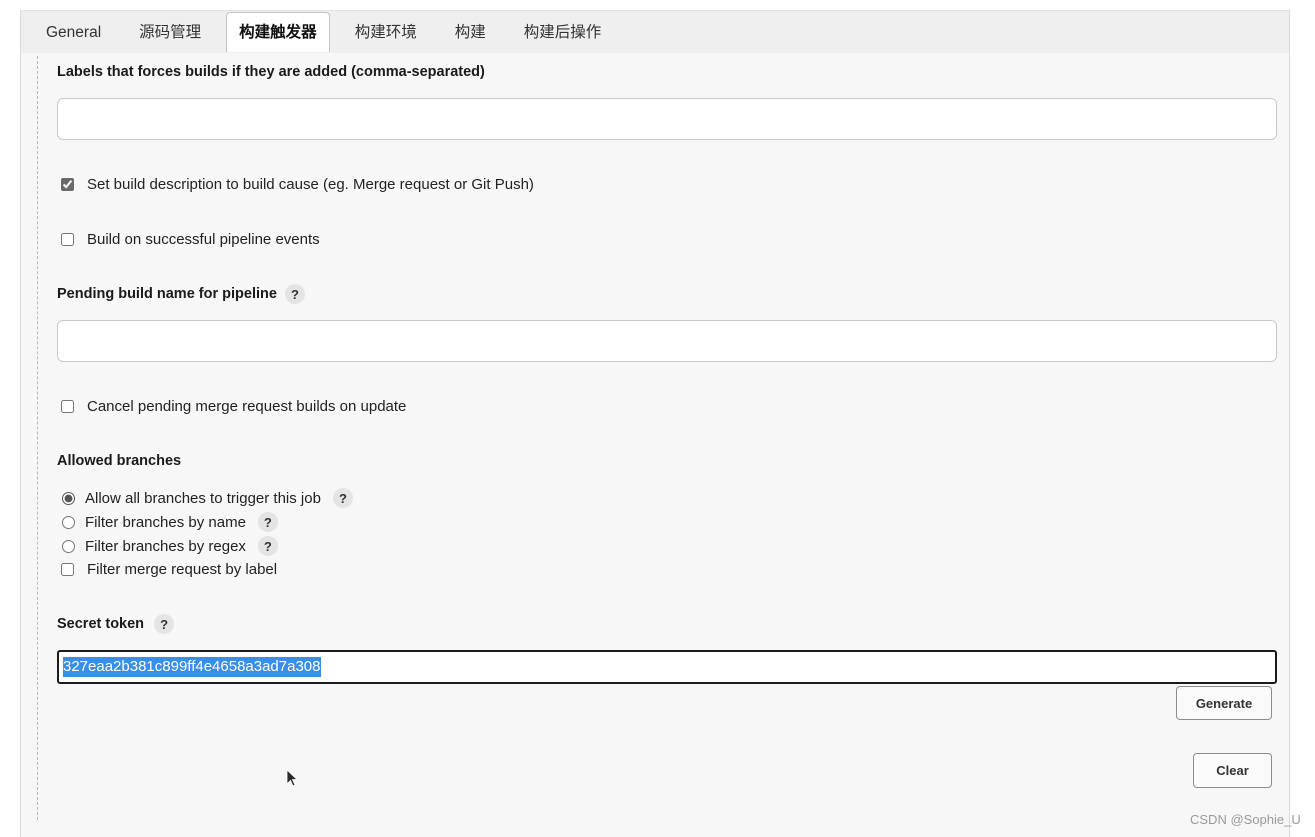 The image size is (1315, 837). Describe the element at coordinates (68, 522) in the screenshot. I see `filter-branches-by-name-radio` at that location.